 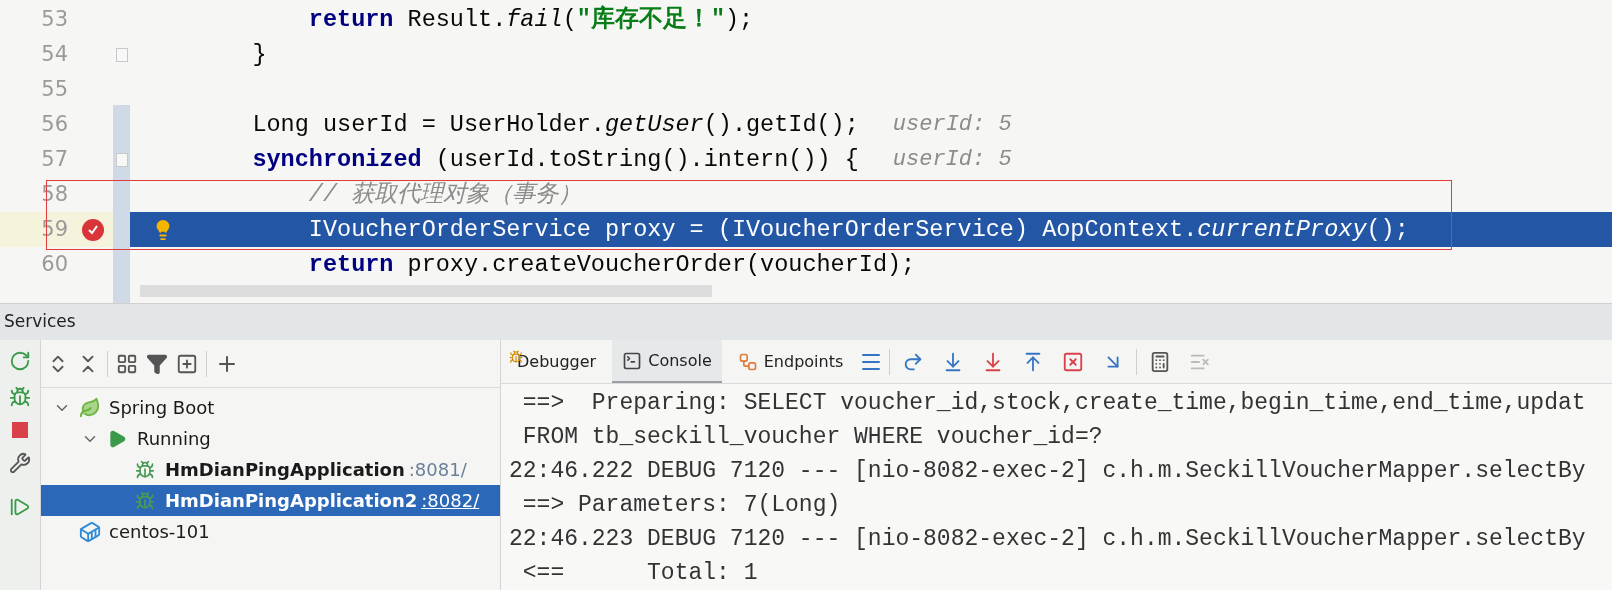 I want to click on console-tab: Debugger, so click(x=557, y=361).